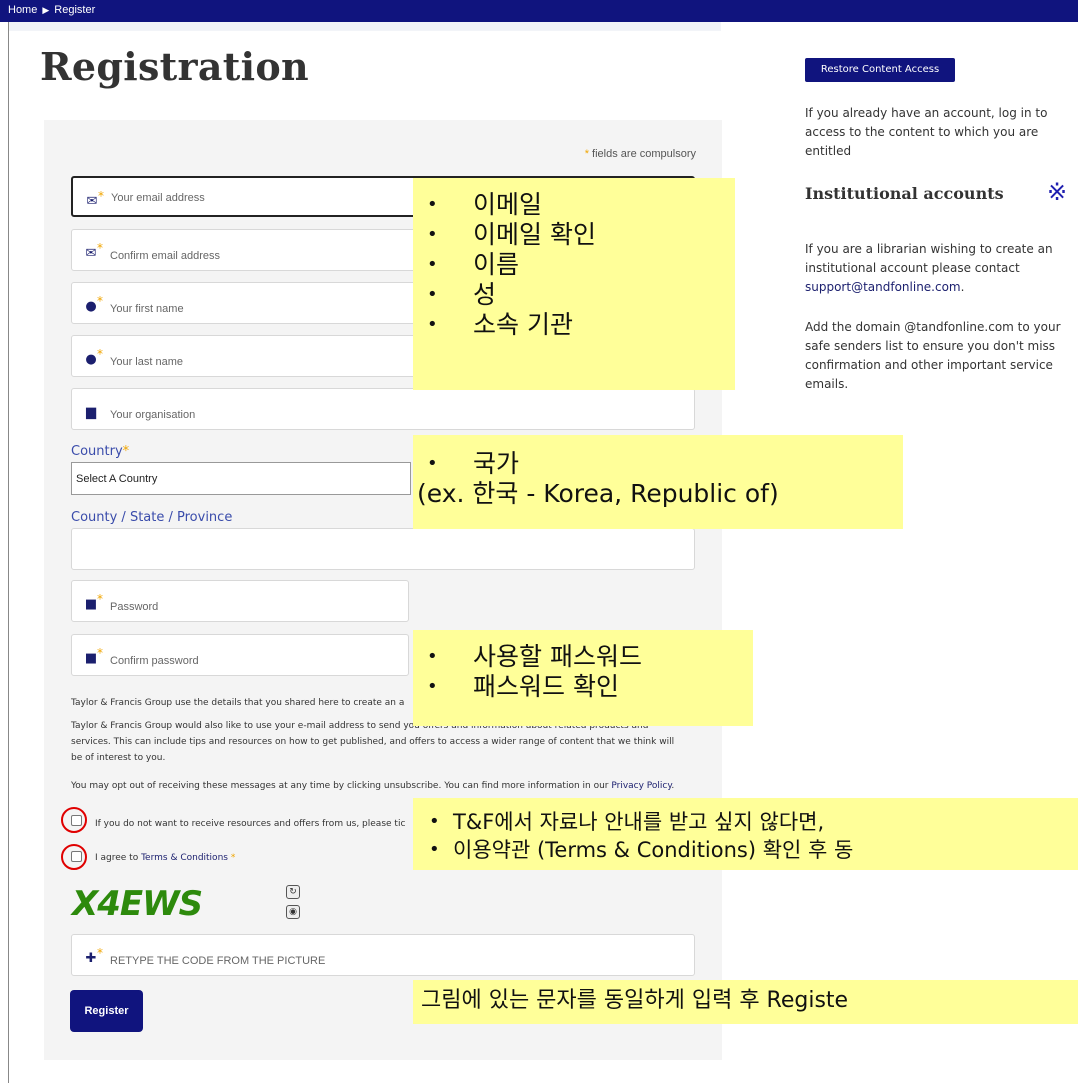  What do you see at coordinates (153, 415) in the screenshot?
I see `organisation-placeholder: Your organisation` at bounding box center [153, 415].